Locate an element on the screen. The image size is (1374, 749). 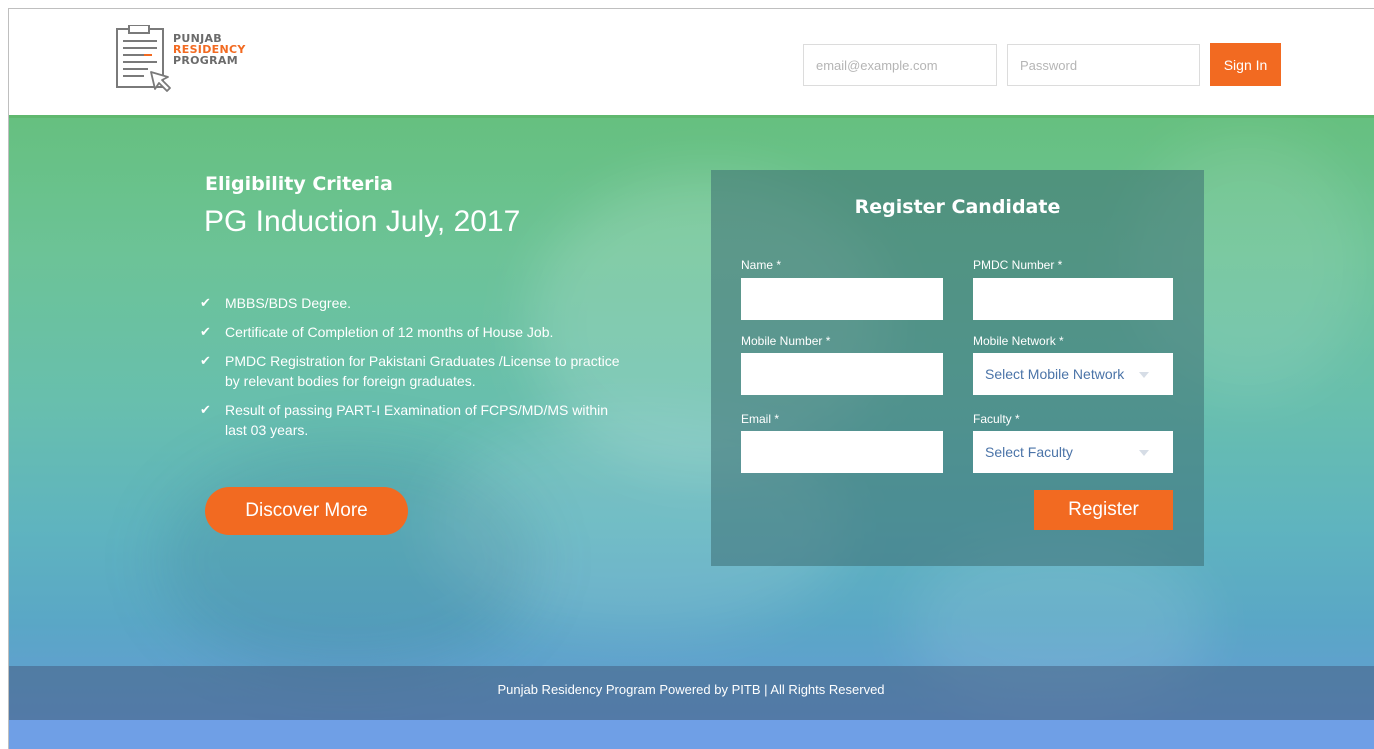
mobile-network-value: Select Mobile Network is located at coordinates (1055, 374).